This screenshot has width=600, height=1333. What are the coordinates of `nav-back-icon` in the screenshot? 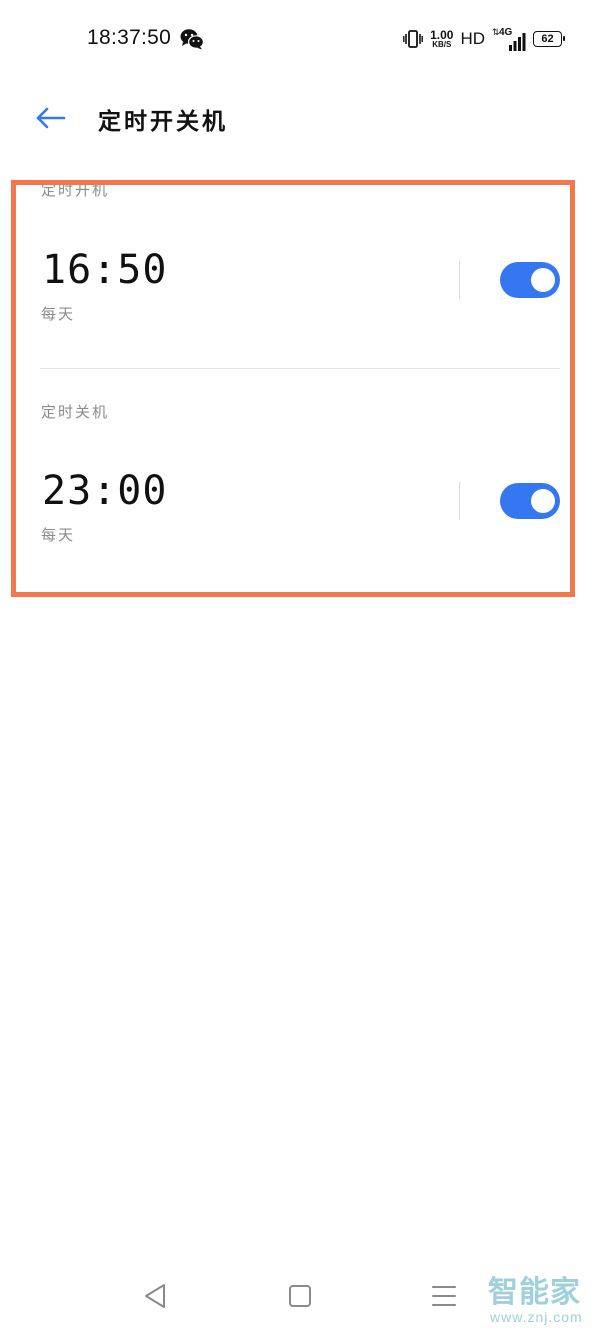 It's located at (155, 1296).